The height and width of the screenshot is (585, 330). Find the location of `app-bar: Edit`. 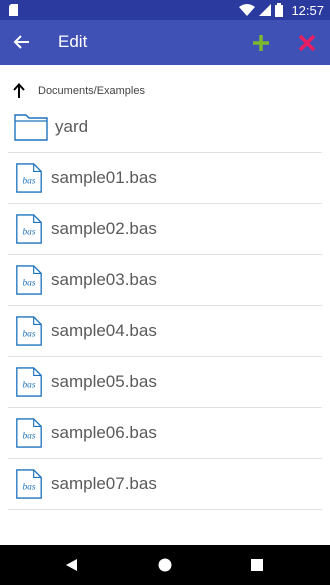

app-bar: Edit is located at coordinates (165, 42).